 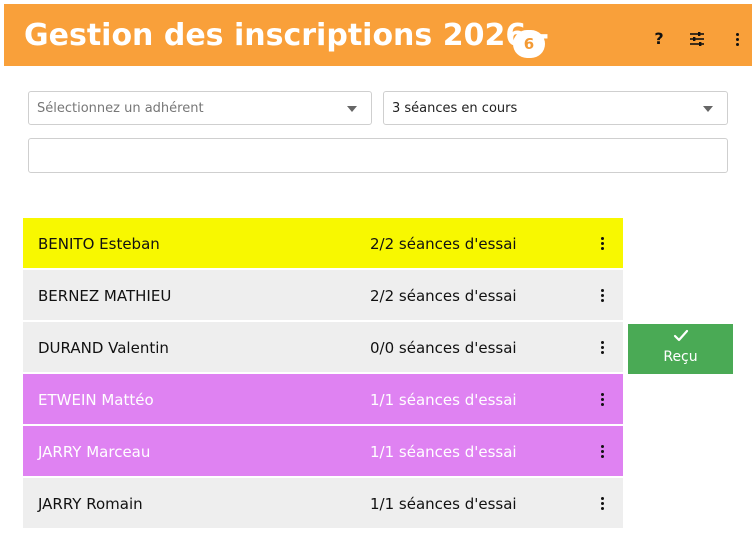 What do you see at coordinates (443, 348) in the screenshot?
I see `session-count: 0/0 séances d'essai` at bounding box center [443, 348].